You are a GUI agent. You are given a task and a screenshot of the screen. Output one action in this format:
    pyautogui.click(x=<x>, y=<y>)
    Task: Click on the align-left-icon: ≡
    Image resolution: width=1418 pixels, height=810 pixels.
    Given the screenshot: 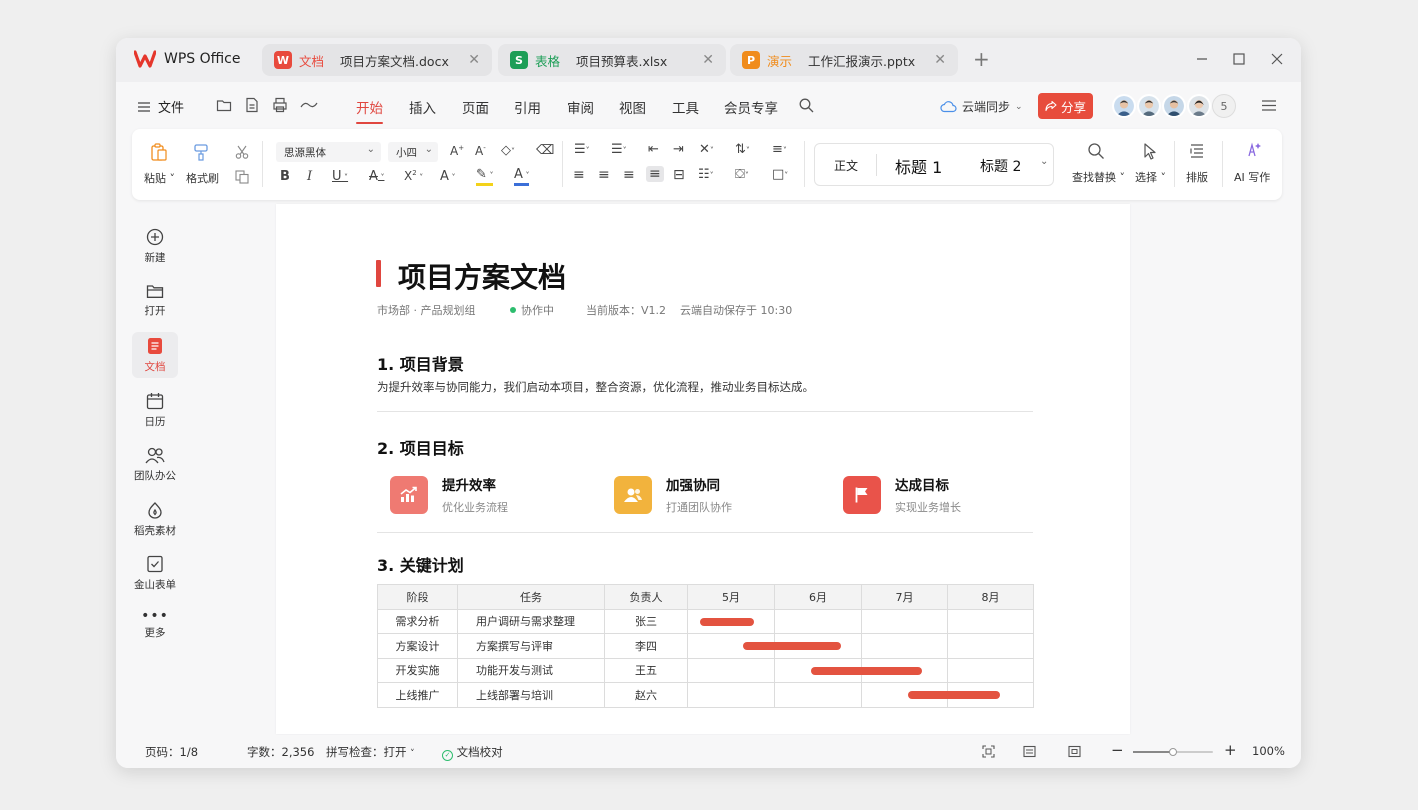 What is the action you would take?
    pyautogui.click(x=579, y=175)
    